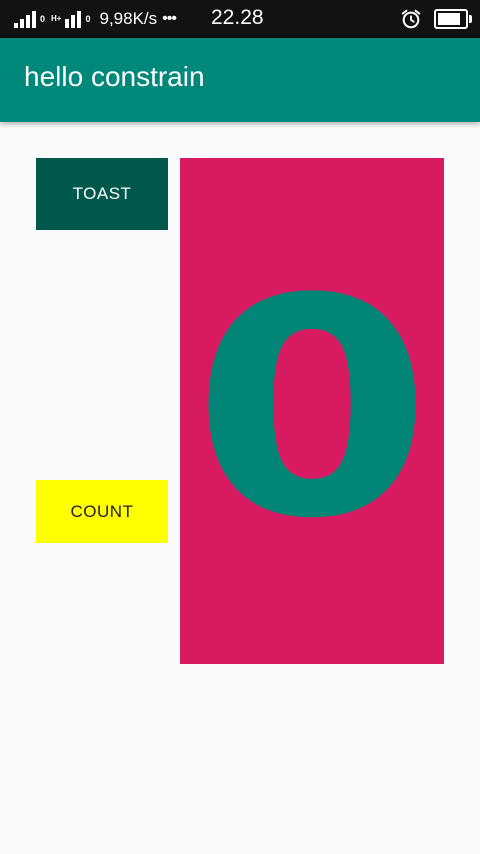 This screenshot has height=854, width=480. I want to click on sim2-indicator: 0, so click(88, 19).